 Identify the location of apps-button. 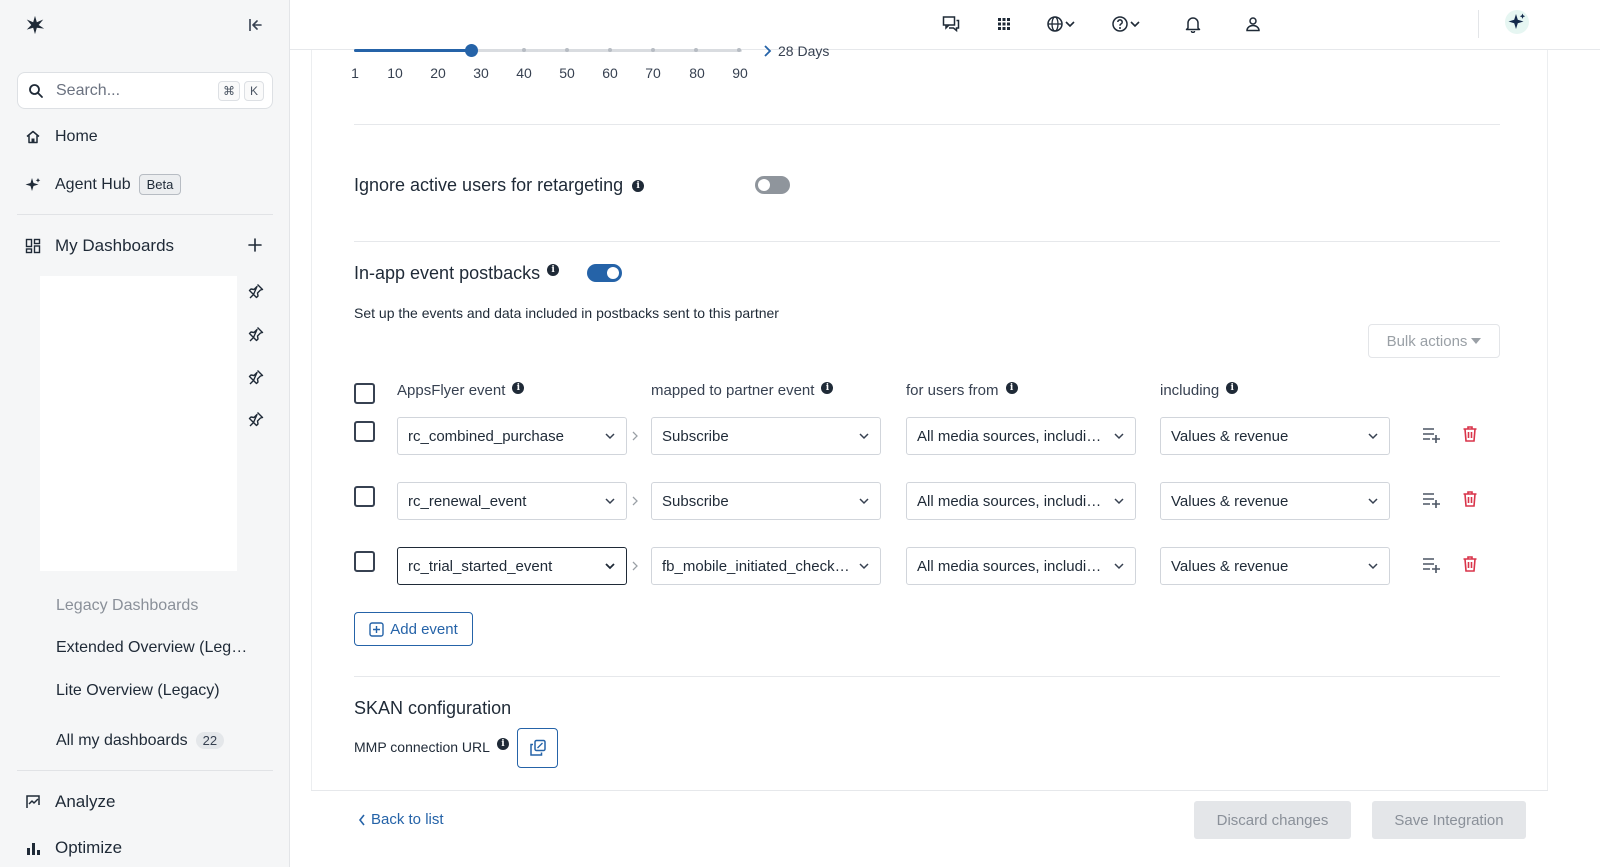
(1004, 24).